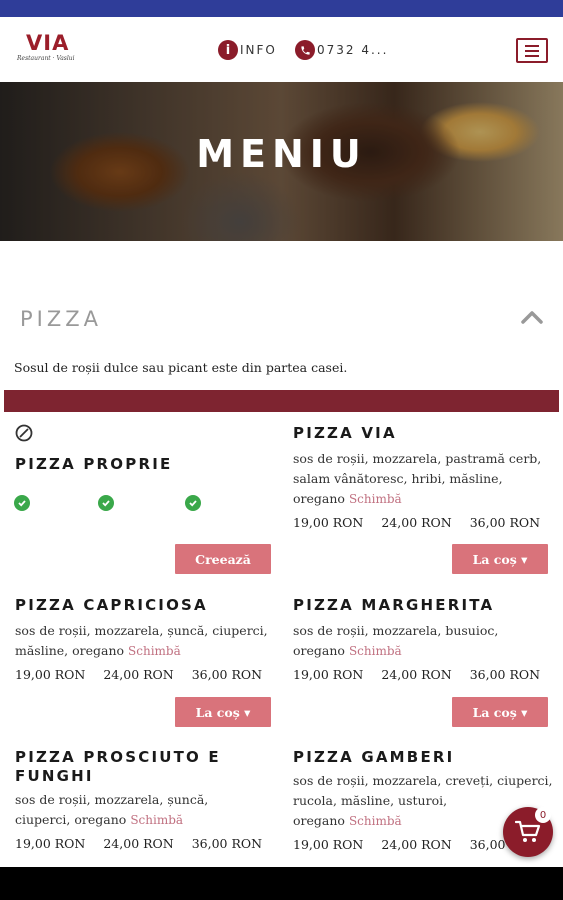 This screenshot has width=563, height=900. What do you see at coordinates (281, 8) in the screenshot?
I see `status-bar` at bounding box center [281, 8].